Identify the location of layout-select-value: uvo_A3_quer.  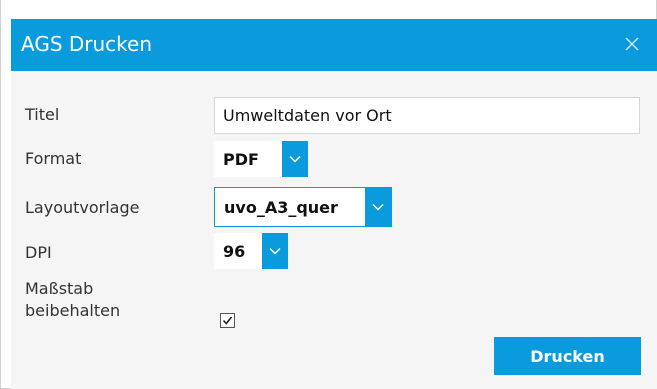
(281, 207).